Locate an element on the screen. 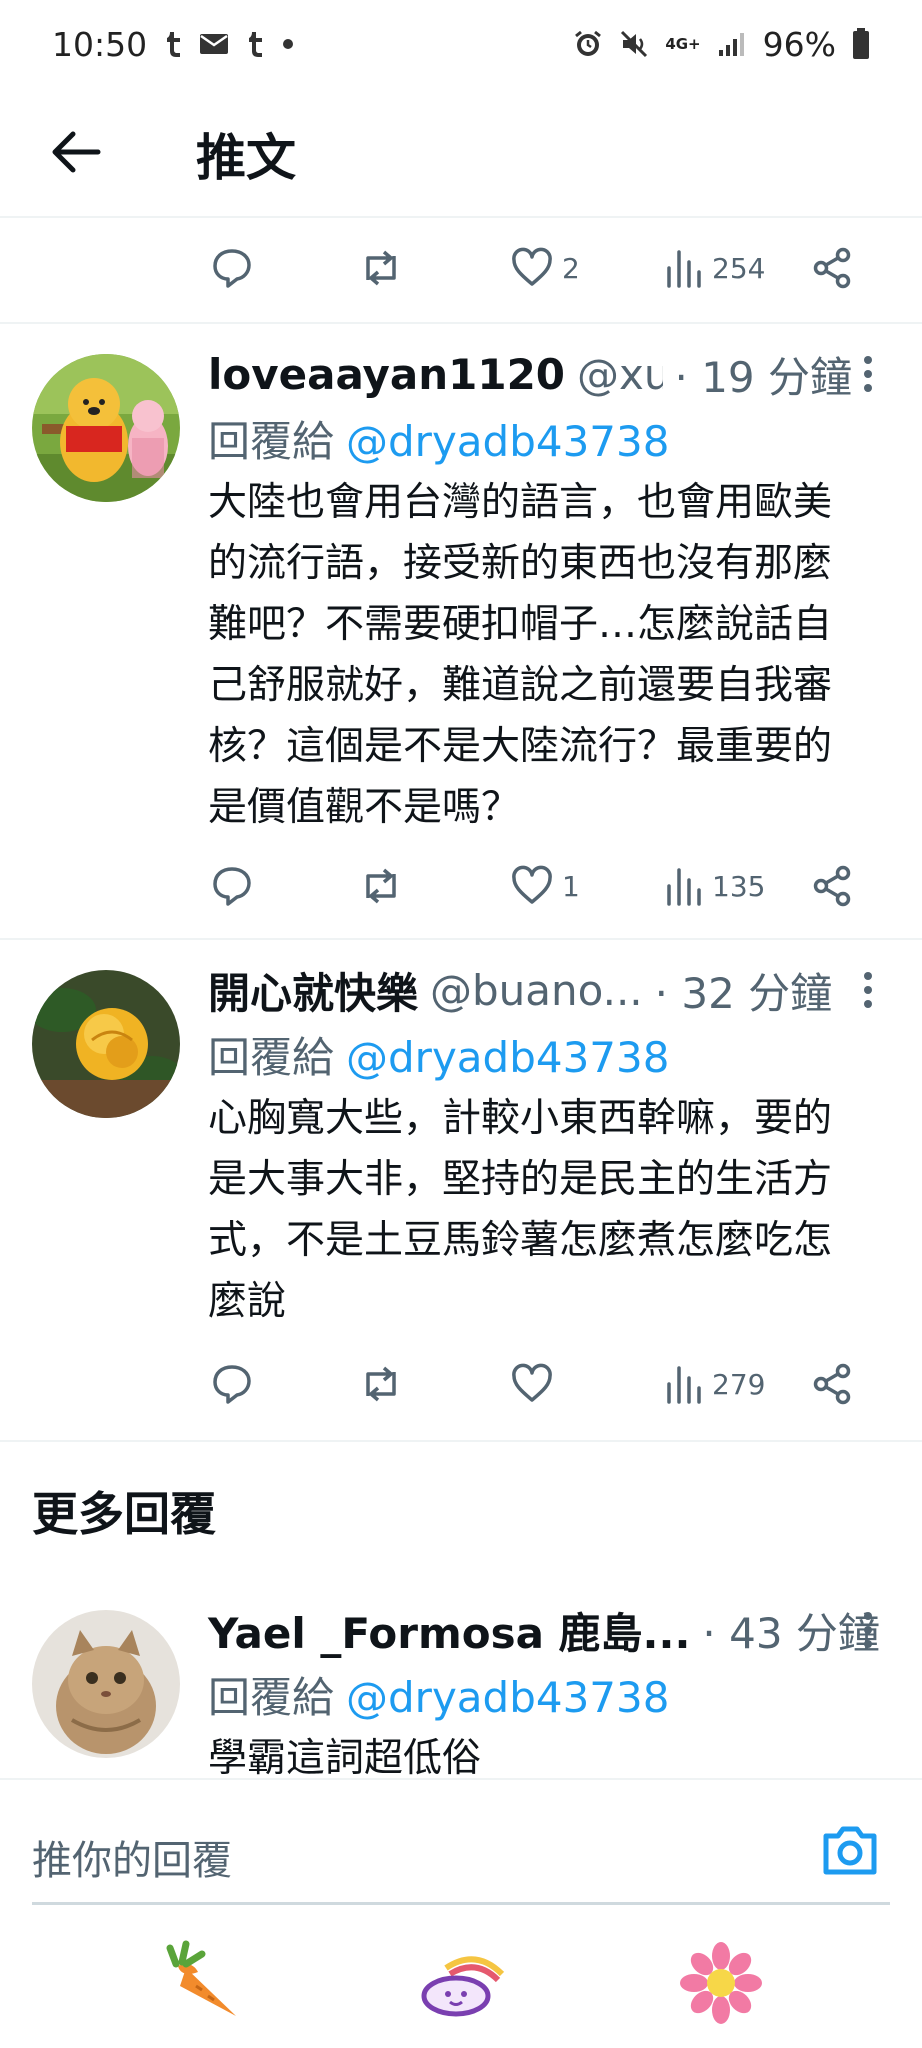  tweet-text-line: 式，不是土豆馬鈴薯怎麼煮怎麼吃怎 is located at coordinates (520, 1240).